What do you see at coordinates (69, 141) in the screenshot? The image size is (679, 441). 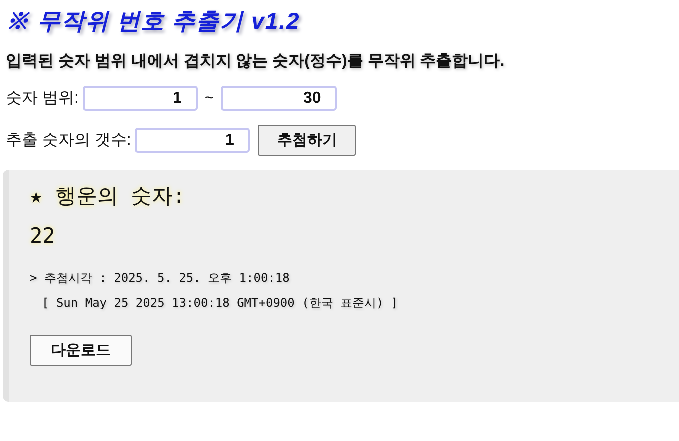 I see `count-label: 추출 숫자의 갯수:` at bounding box center [69, 141].